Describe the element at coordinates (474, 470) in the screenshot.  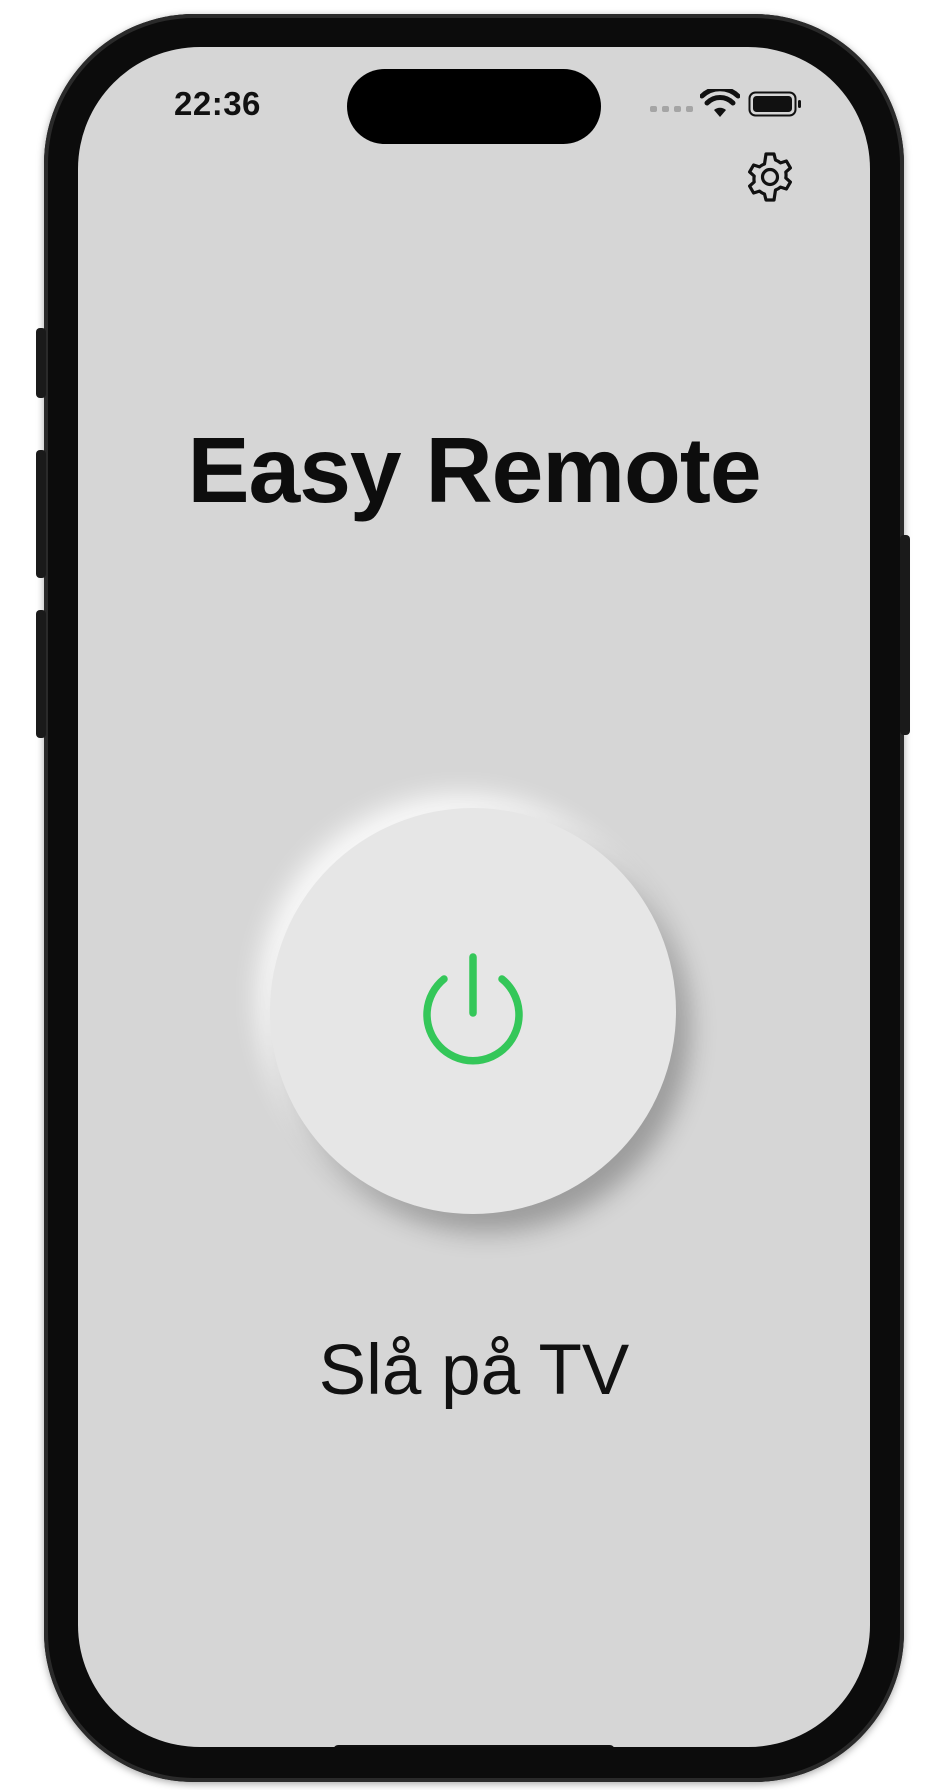
I see `app-title: Easy Remote` at that location.